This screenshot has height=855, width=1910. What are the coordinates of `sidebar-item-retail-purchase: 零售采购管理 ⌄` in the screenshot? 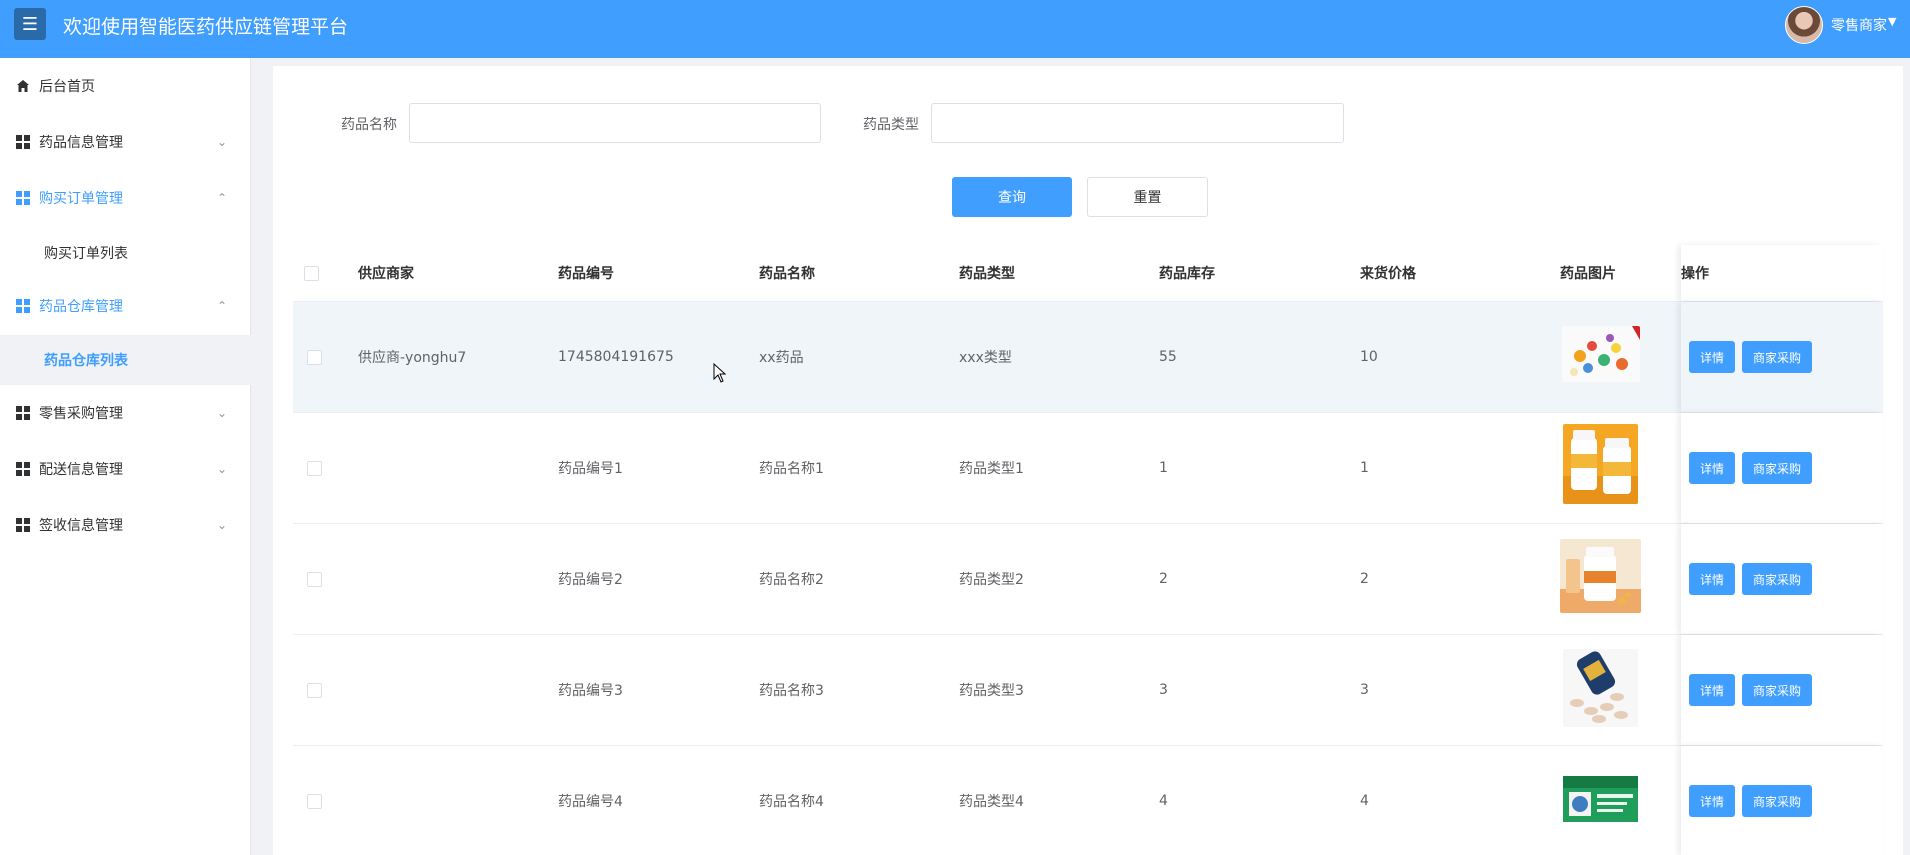 It's located at (125, 413).